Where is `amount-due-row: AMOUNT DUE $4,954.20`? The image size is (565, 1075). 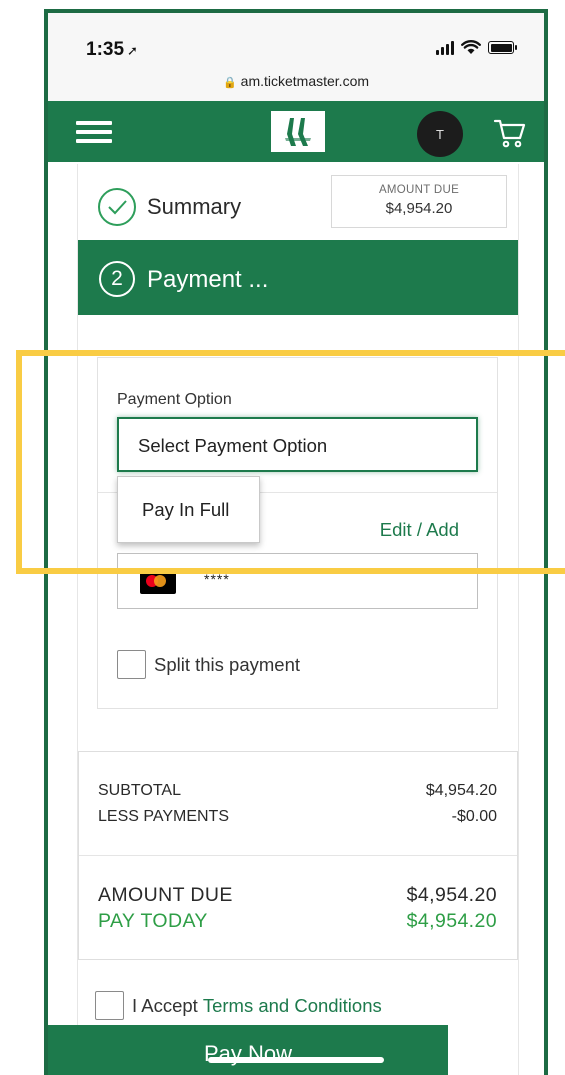
amount-due-row: AMOUNT DUE $4,954.20 is located at coordinates (297, 895).